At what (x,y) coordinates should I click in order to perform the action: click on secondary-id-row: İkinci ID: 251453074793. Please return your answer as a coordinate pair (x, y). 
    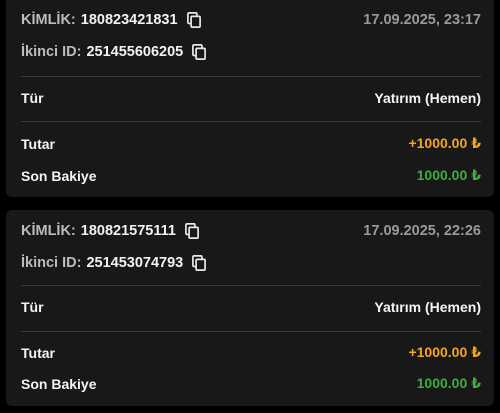
    Looking at the image, I should click on (251, 263).